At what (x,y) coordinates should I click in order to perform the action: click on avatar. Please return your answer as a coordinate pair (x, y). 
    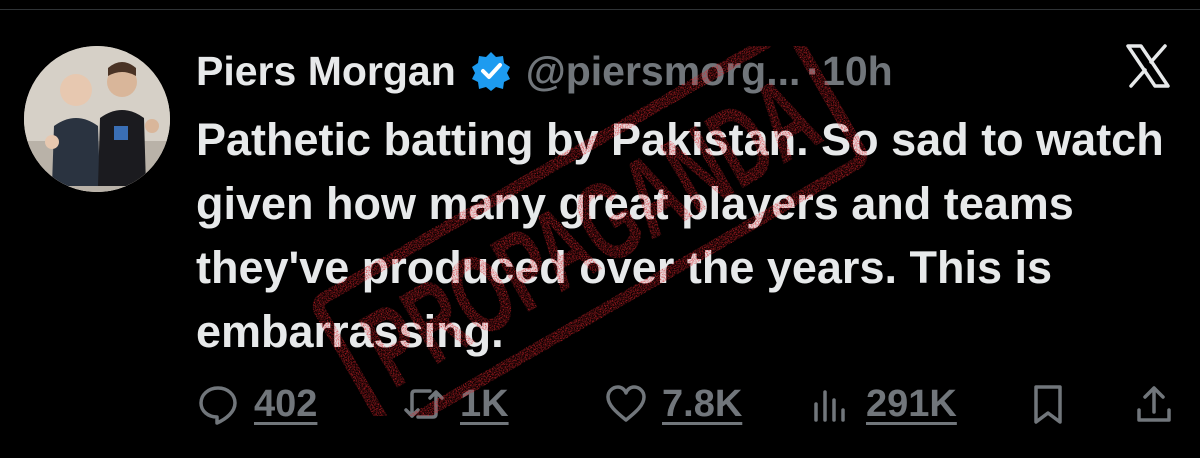
    Looking at the image, I should click on (97, 119).